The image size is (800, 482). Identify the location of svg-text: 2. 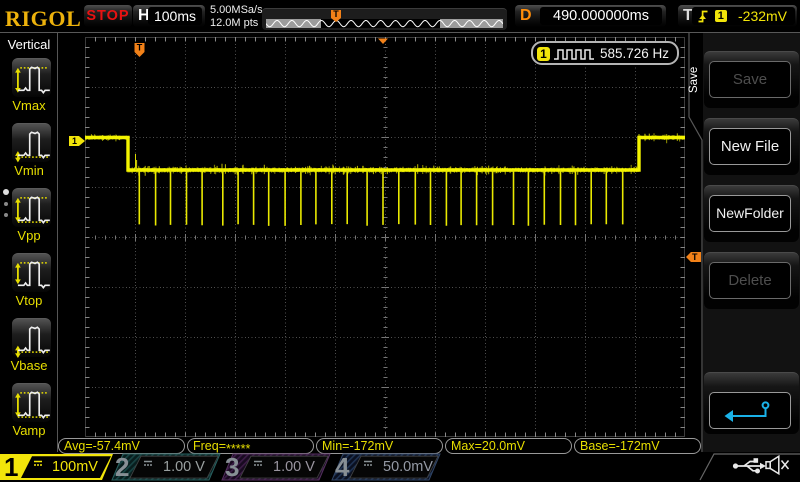
(122, 467).